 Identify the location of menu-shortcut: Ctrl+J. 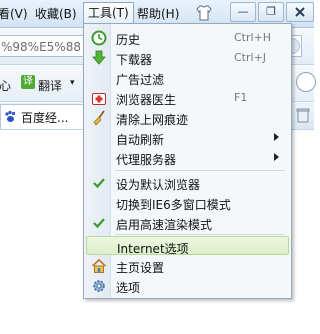
(250, 57).